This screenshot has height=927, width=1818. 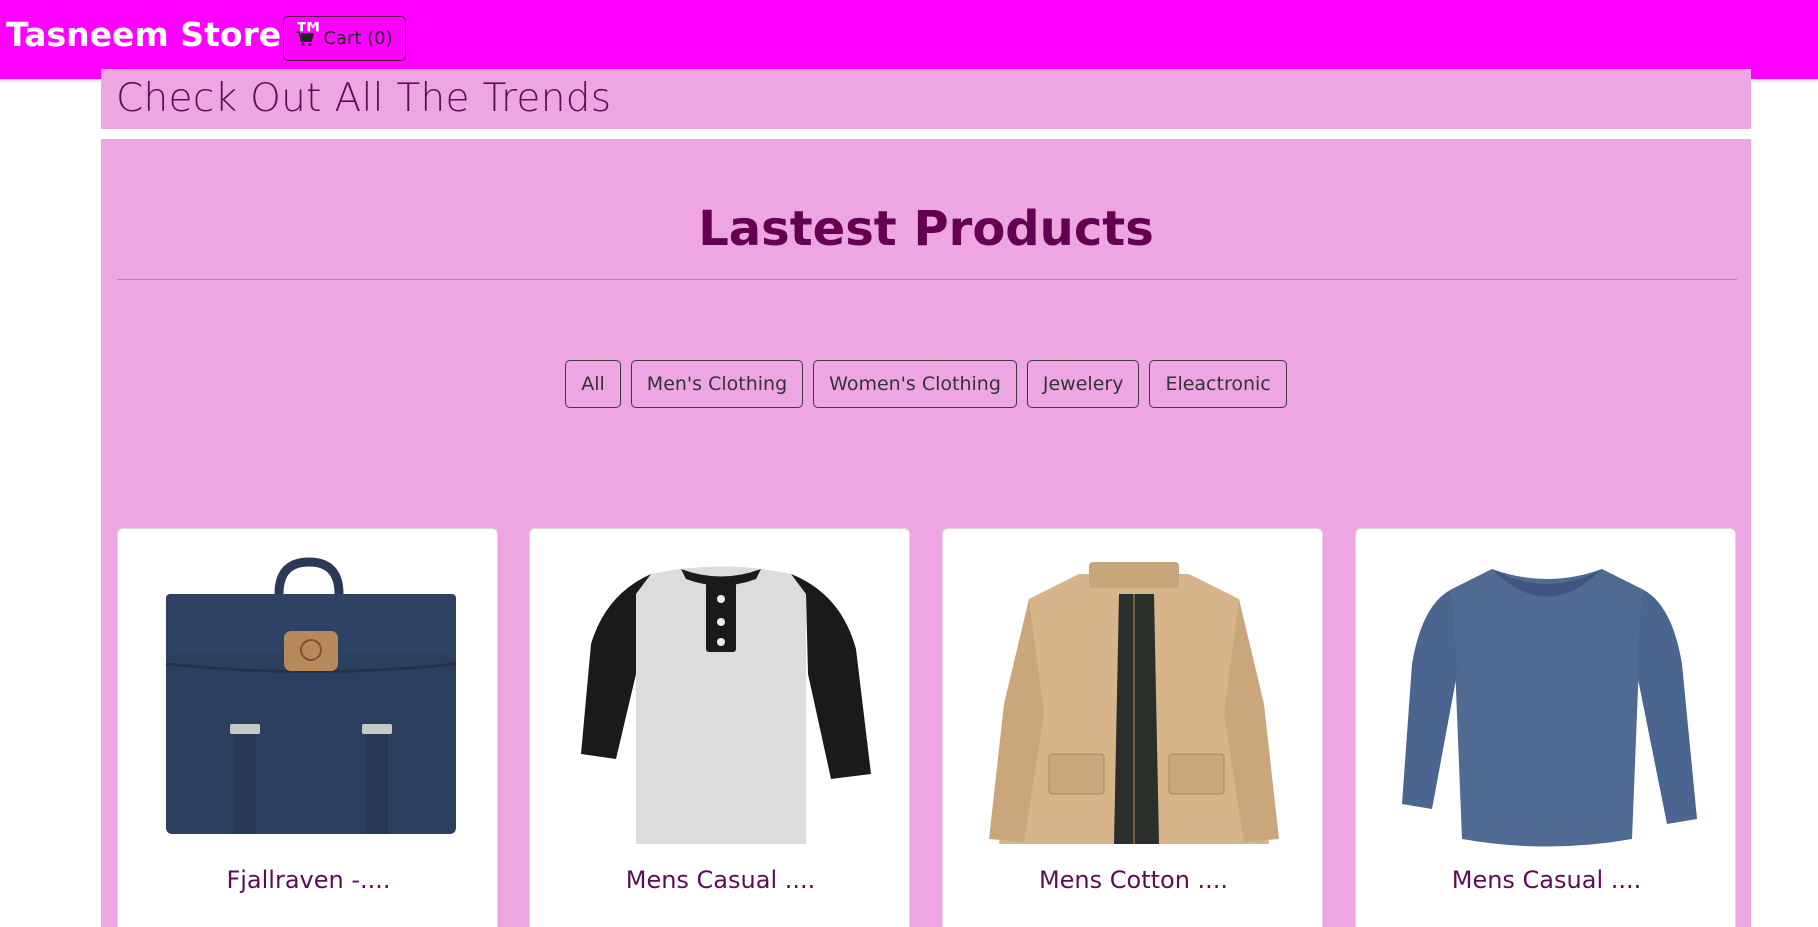 I want to click on divider, so click(x=927, y=279).